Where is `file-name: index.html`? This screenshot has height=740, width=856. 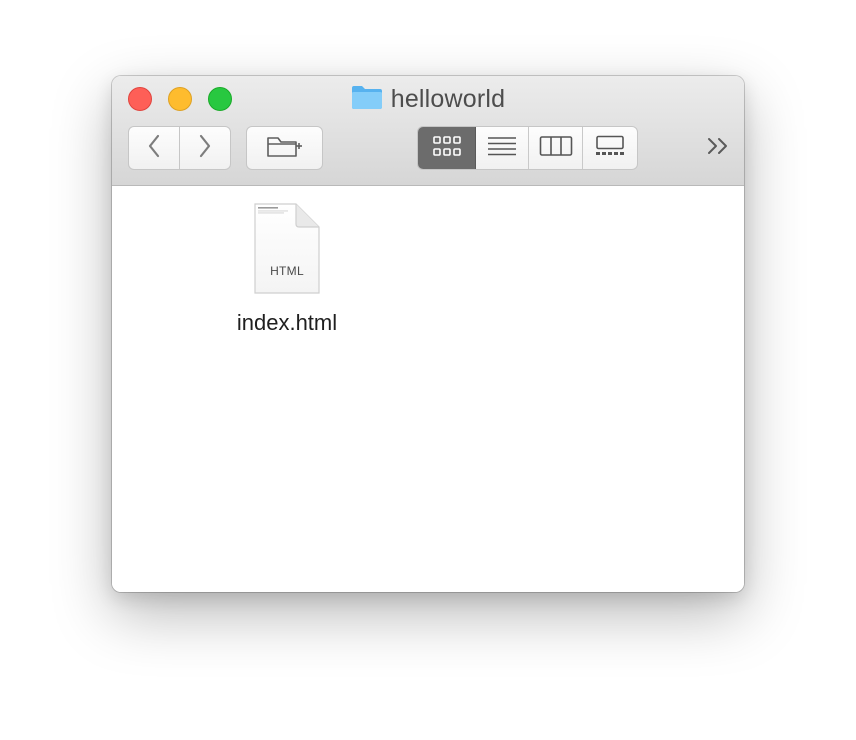 file-name: index.html is located at coordinates (287, 323).